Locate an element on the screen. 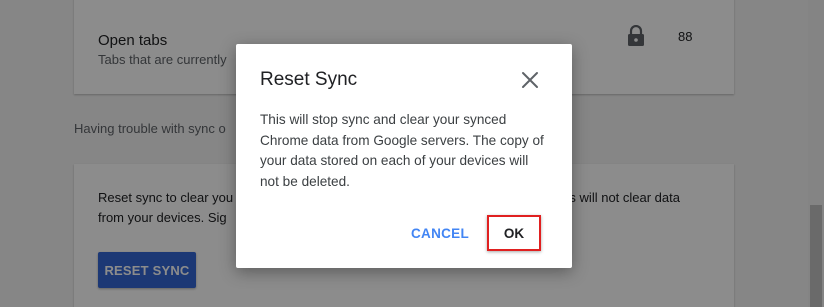 The width and height of the screenshot is (824, 307). ok-button: OK is located at coordinates (514, 233).